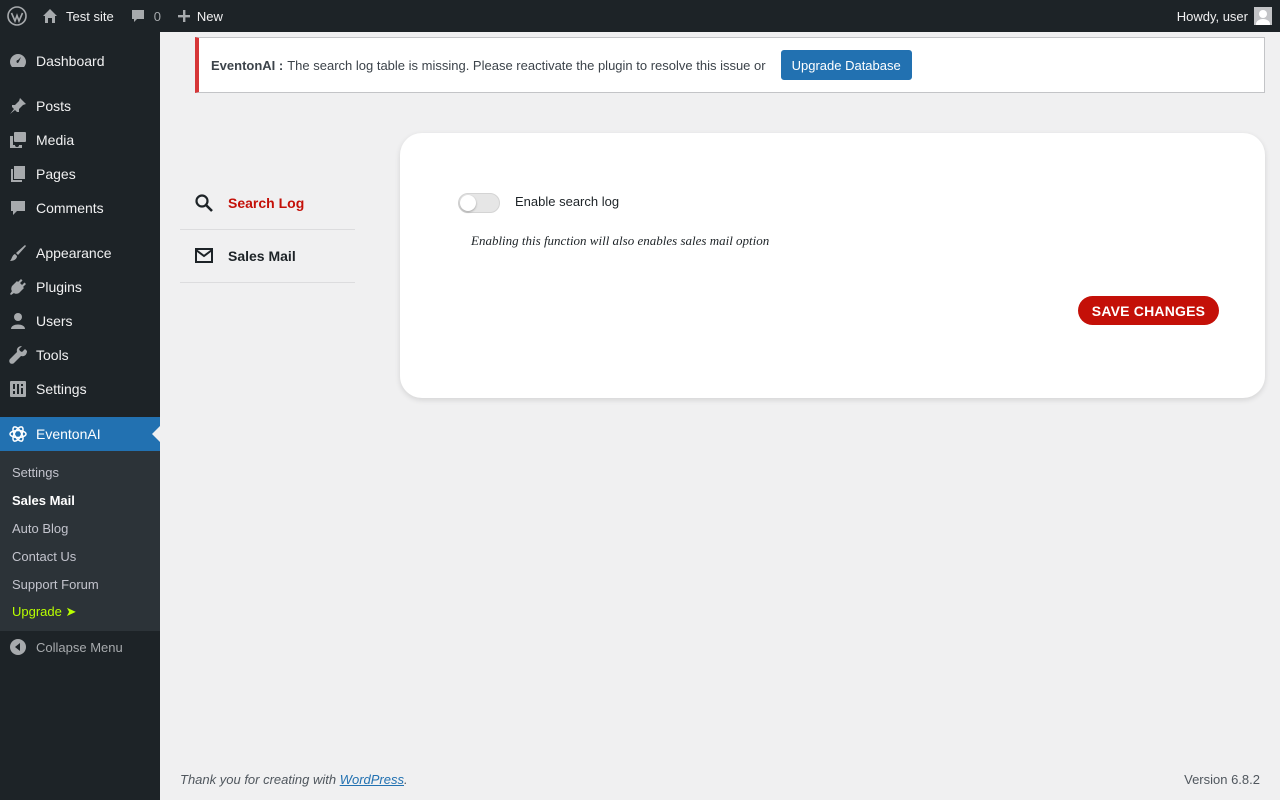 The width and height of the screenshot is (1280, 800). Describe the element at coordinates (80, 321) in the screenshot. I see `menu-item-users: Users` at that location.